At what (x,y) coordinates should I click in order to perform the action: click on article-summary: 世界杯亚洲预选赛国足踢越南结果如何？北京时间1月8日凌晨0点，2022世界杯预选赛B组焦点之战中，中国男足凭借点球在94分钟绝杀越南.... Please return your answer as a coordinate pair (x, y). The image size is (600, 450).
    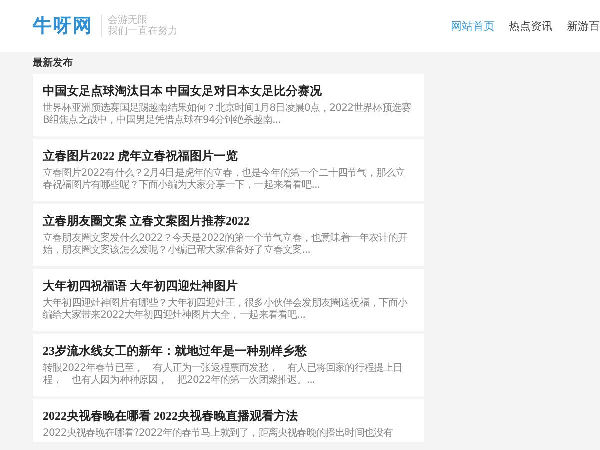
    Looking at the image, I should click on (227, 115).